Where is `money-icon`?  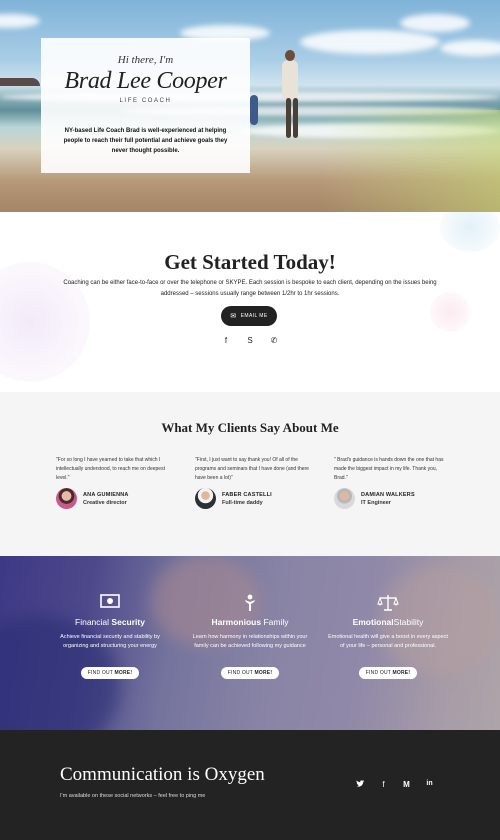
money-icon is located at coordinates (110, 603).